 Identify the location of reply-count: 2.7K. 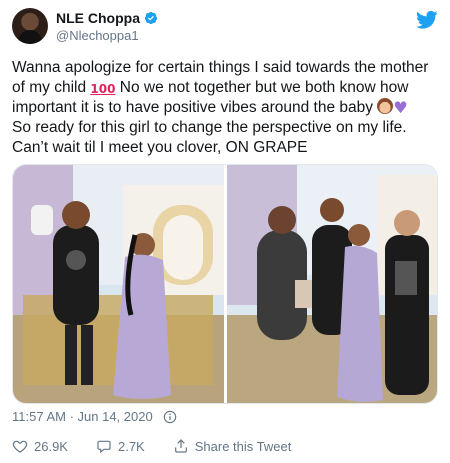
(131, 446).